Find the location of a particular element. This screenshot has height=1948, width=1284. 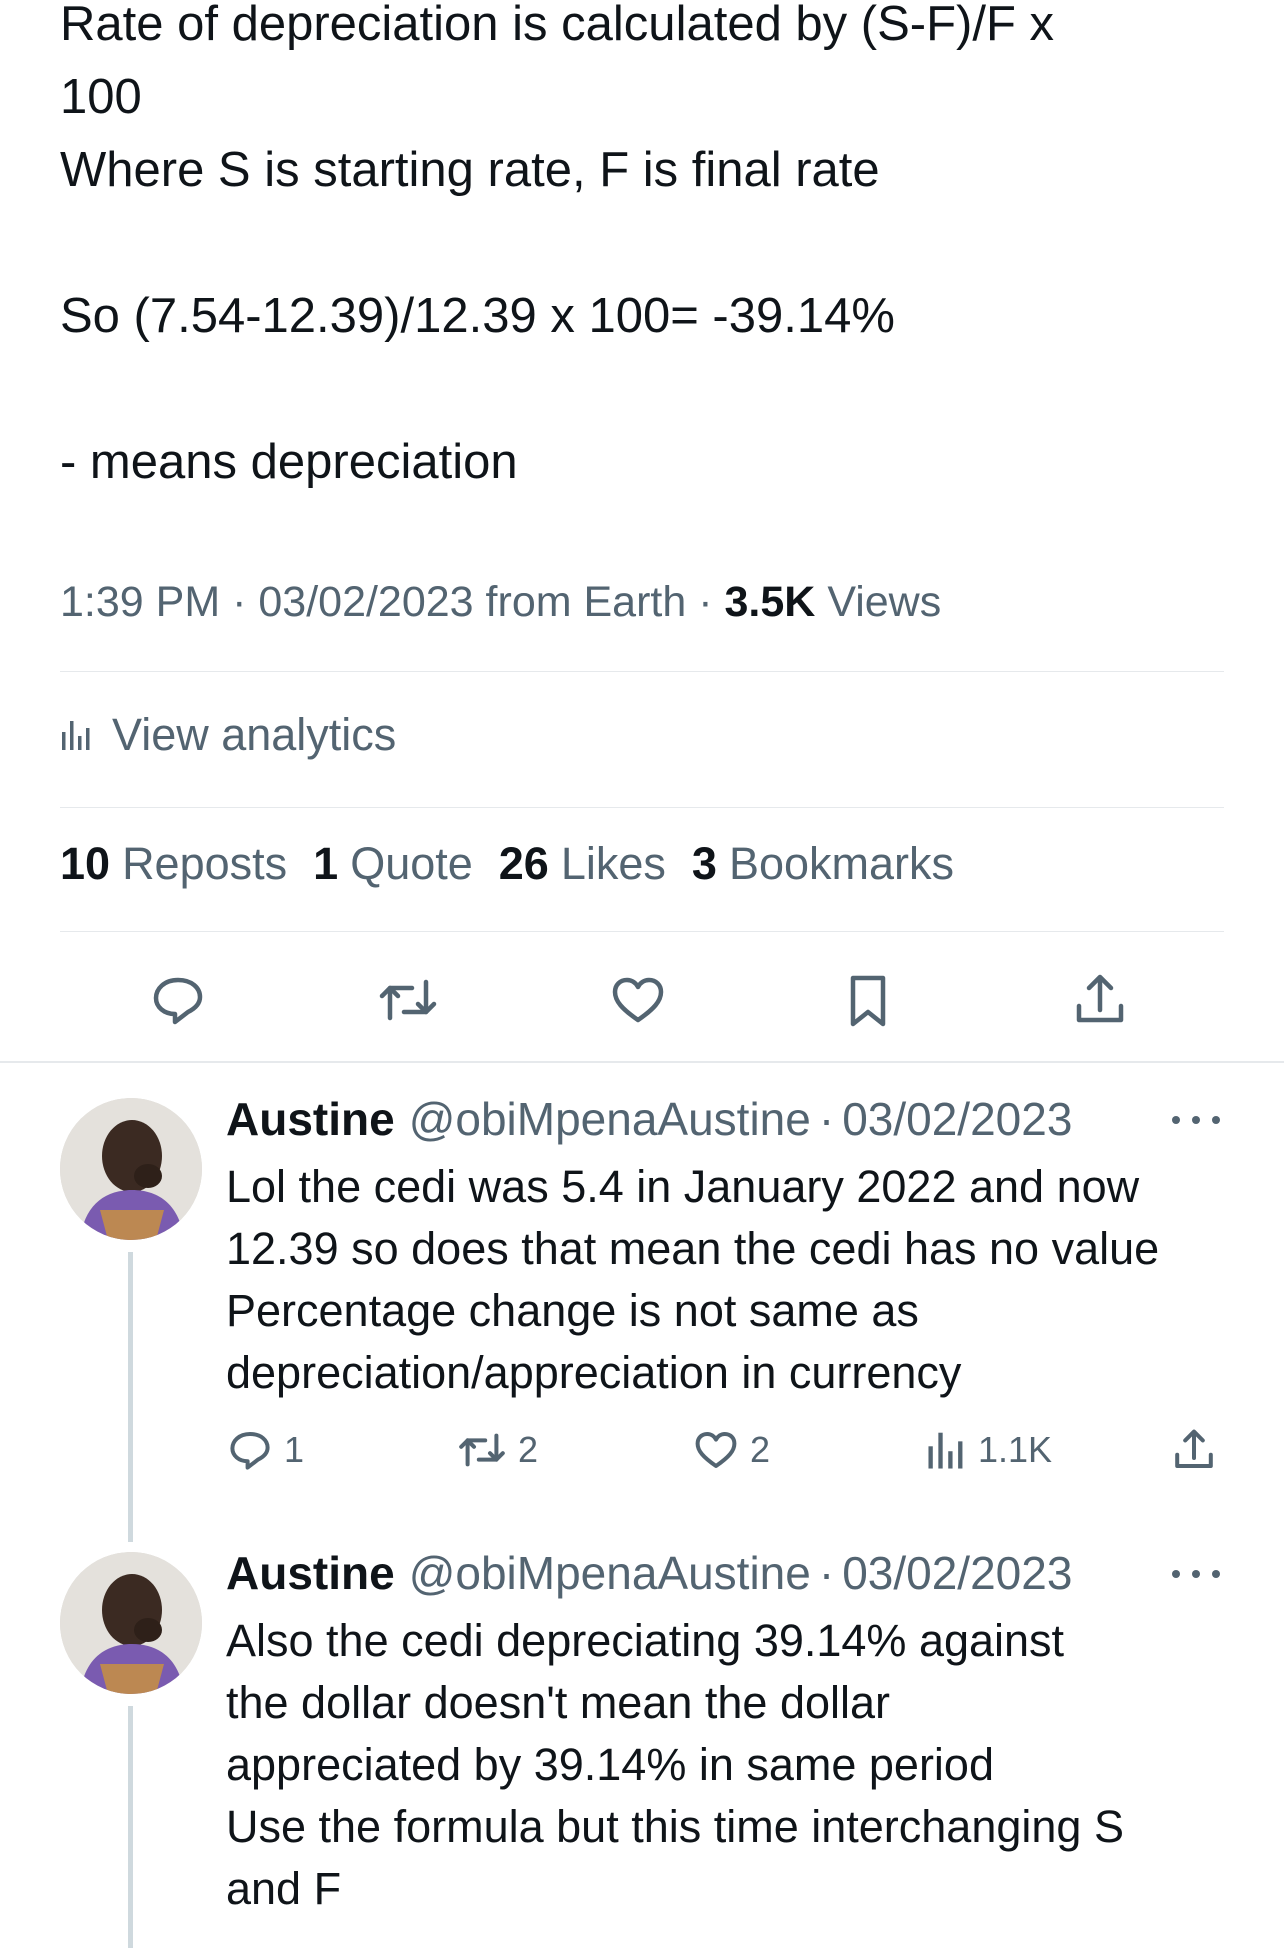

tweet-action-bar is located at coordinates (642, 1000).